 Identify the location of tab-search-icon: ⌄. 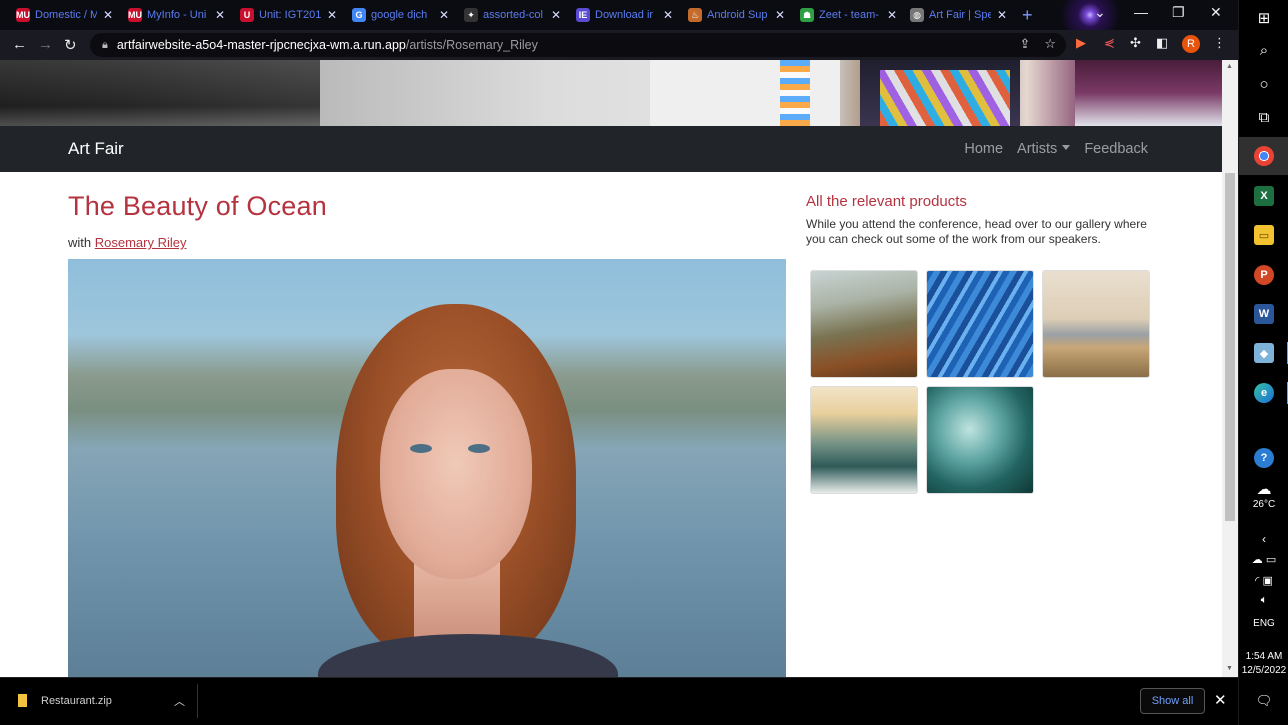
(1100, 12).